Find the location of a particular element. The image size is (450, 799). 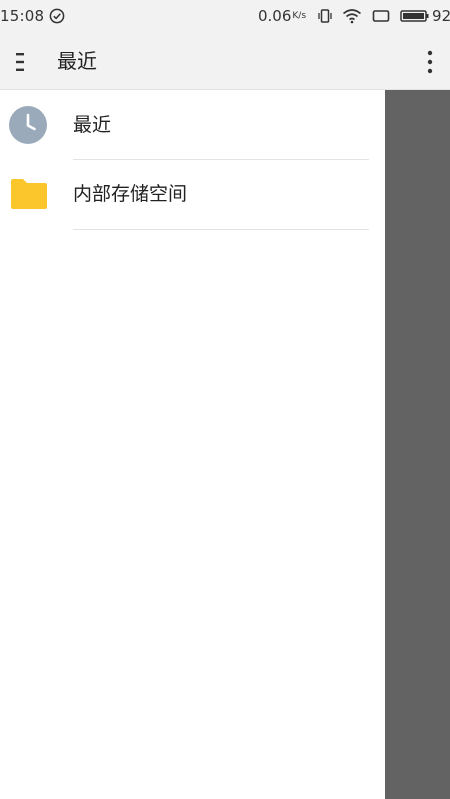

drawer-item-internal-storage: 内部存储空间 is located at coordinates (192, 195).